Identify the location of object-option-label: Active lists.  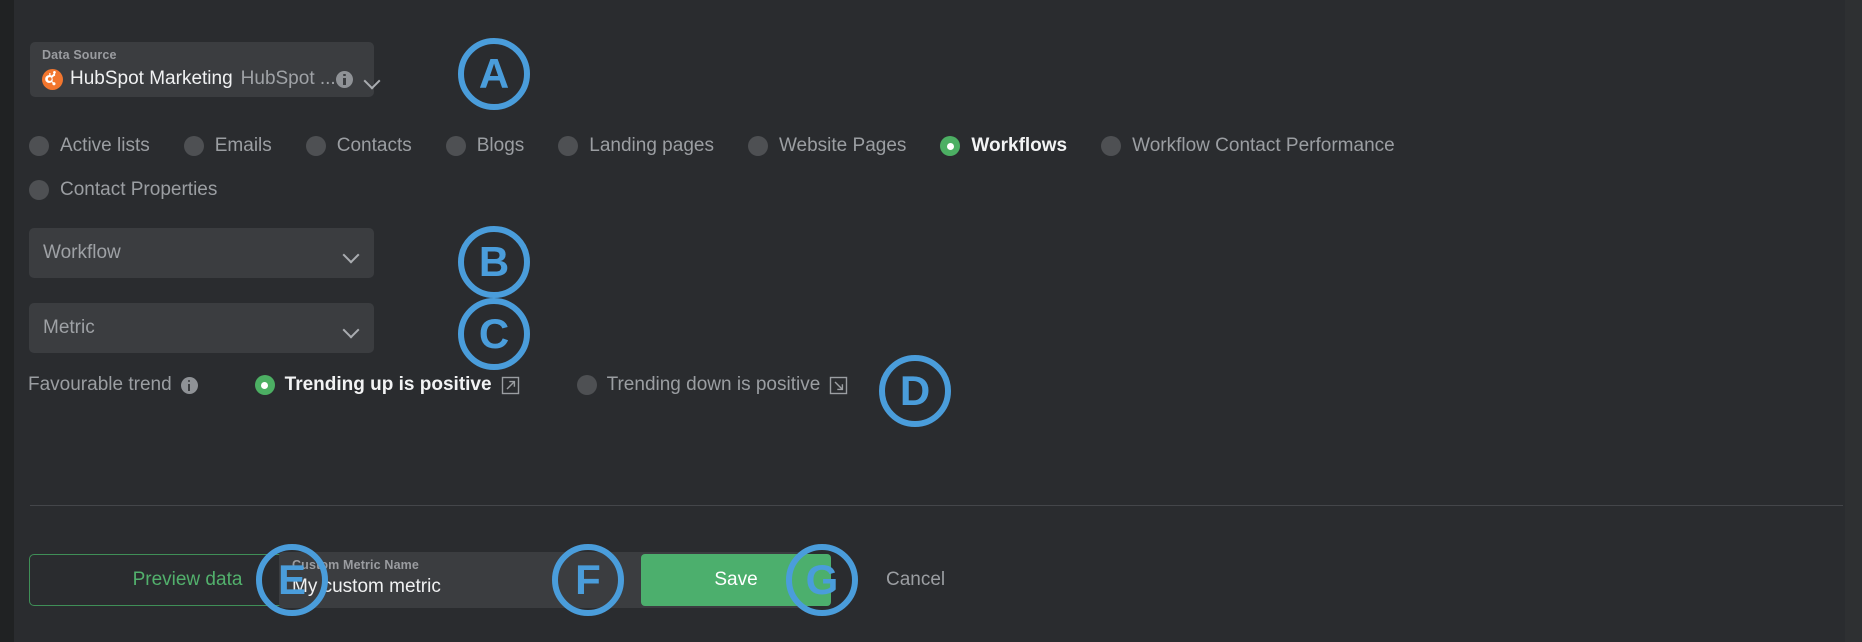
(105, 145).